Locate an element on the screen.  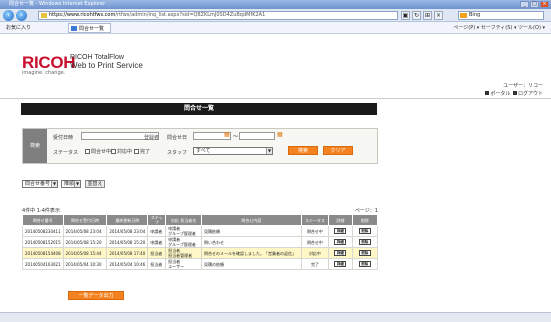
cell-received: 2014/05/08 15:20 is located at coordinates (85, 242).